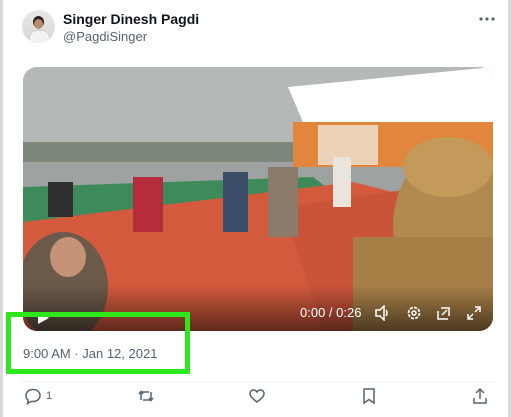 The height and width of the screenshot is (417, 511). I want to click on bookmark-icon, so click(369, 396).